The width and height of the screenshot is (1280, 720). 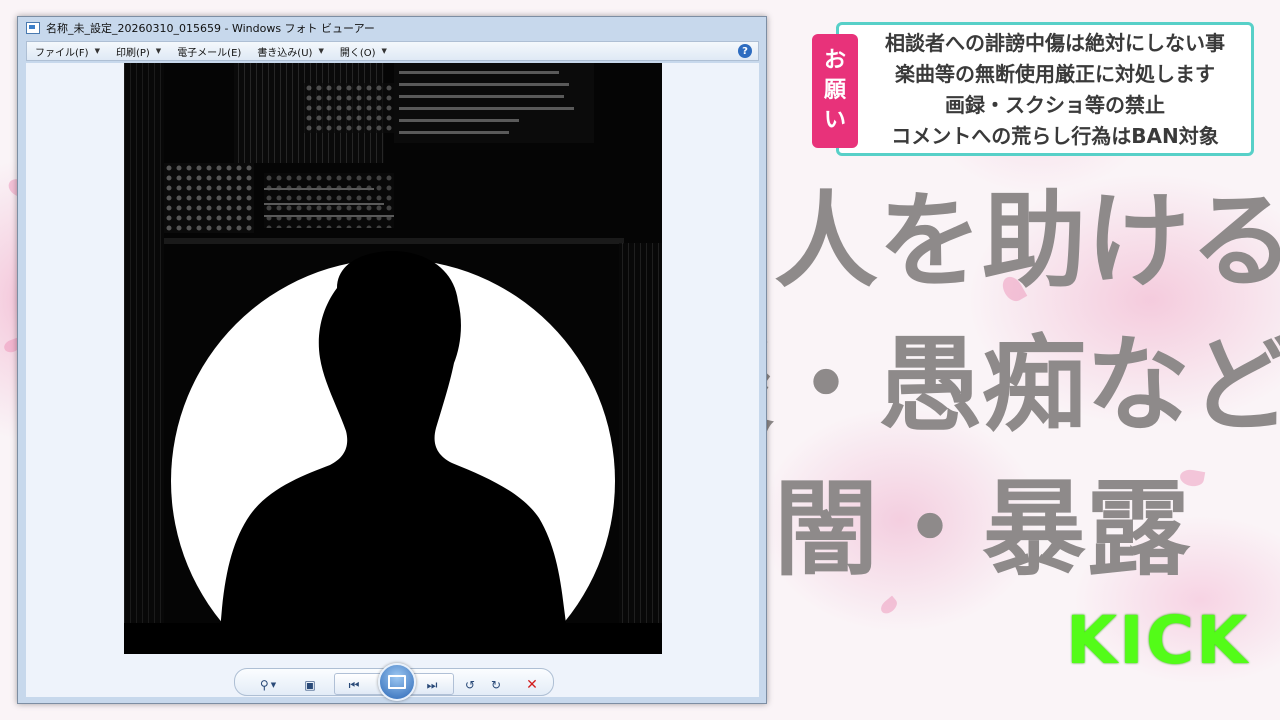 I want to click on next-icon: ⏭, so click(x=432, y=685).